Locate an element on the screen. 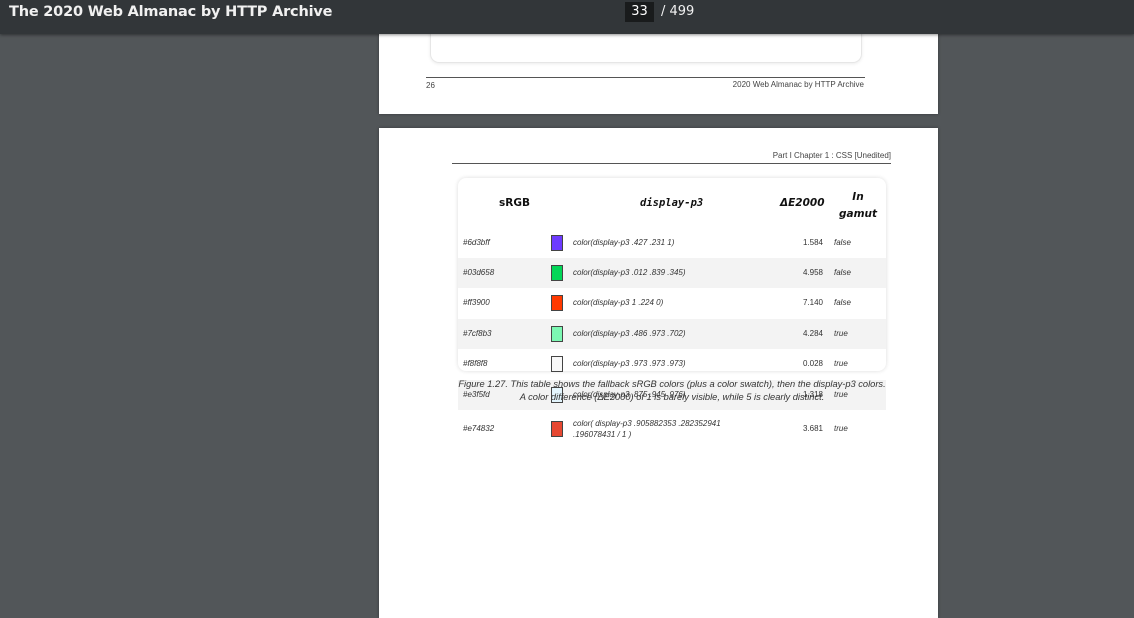  srgb-hex: #7cf8b3 is located at coordinates (477, 333).